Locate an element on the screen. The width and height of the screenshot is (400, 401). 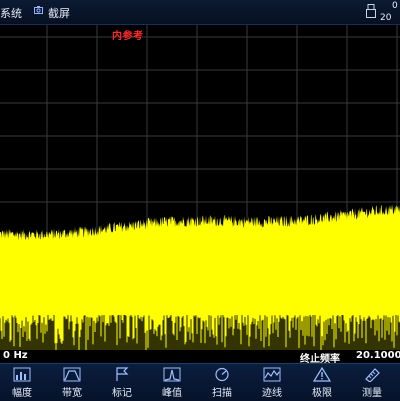
top-status-bar: 系统 截屏 0 20 is located at coordinates (200, 12).